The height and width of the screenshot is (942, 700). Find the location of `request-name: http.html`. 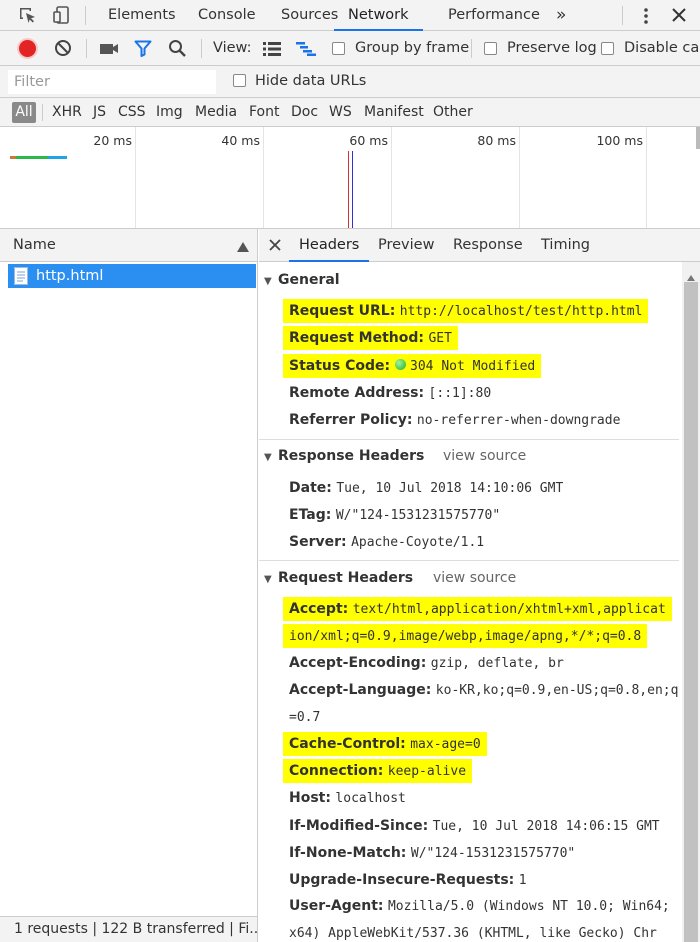

request-name: http.html is located at coordinates (70, 276).